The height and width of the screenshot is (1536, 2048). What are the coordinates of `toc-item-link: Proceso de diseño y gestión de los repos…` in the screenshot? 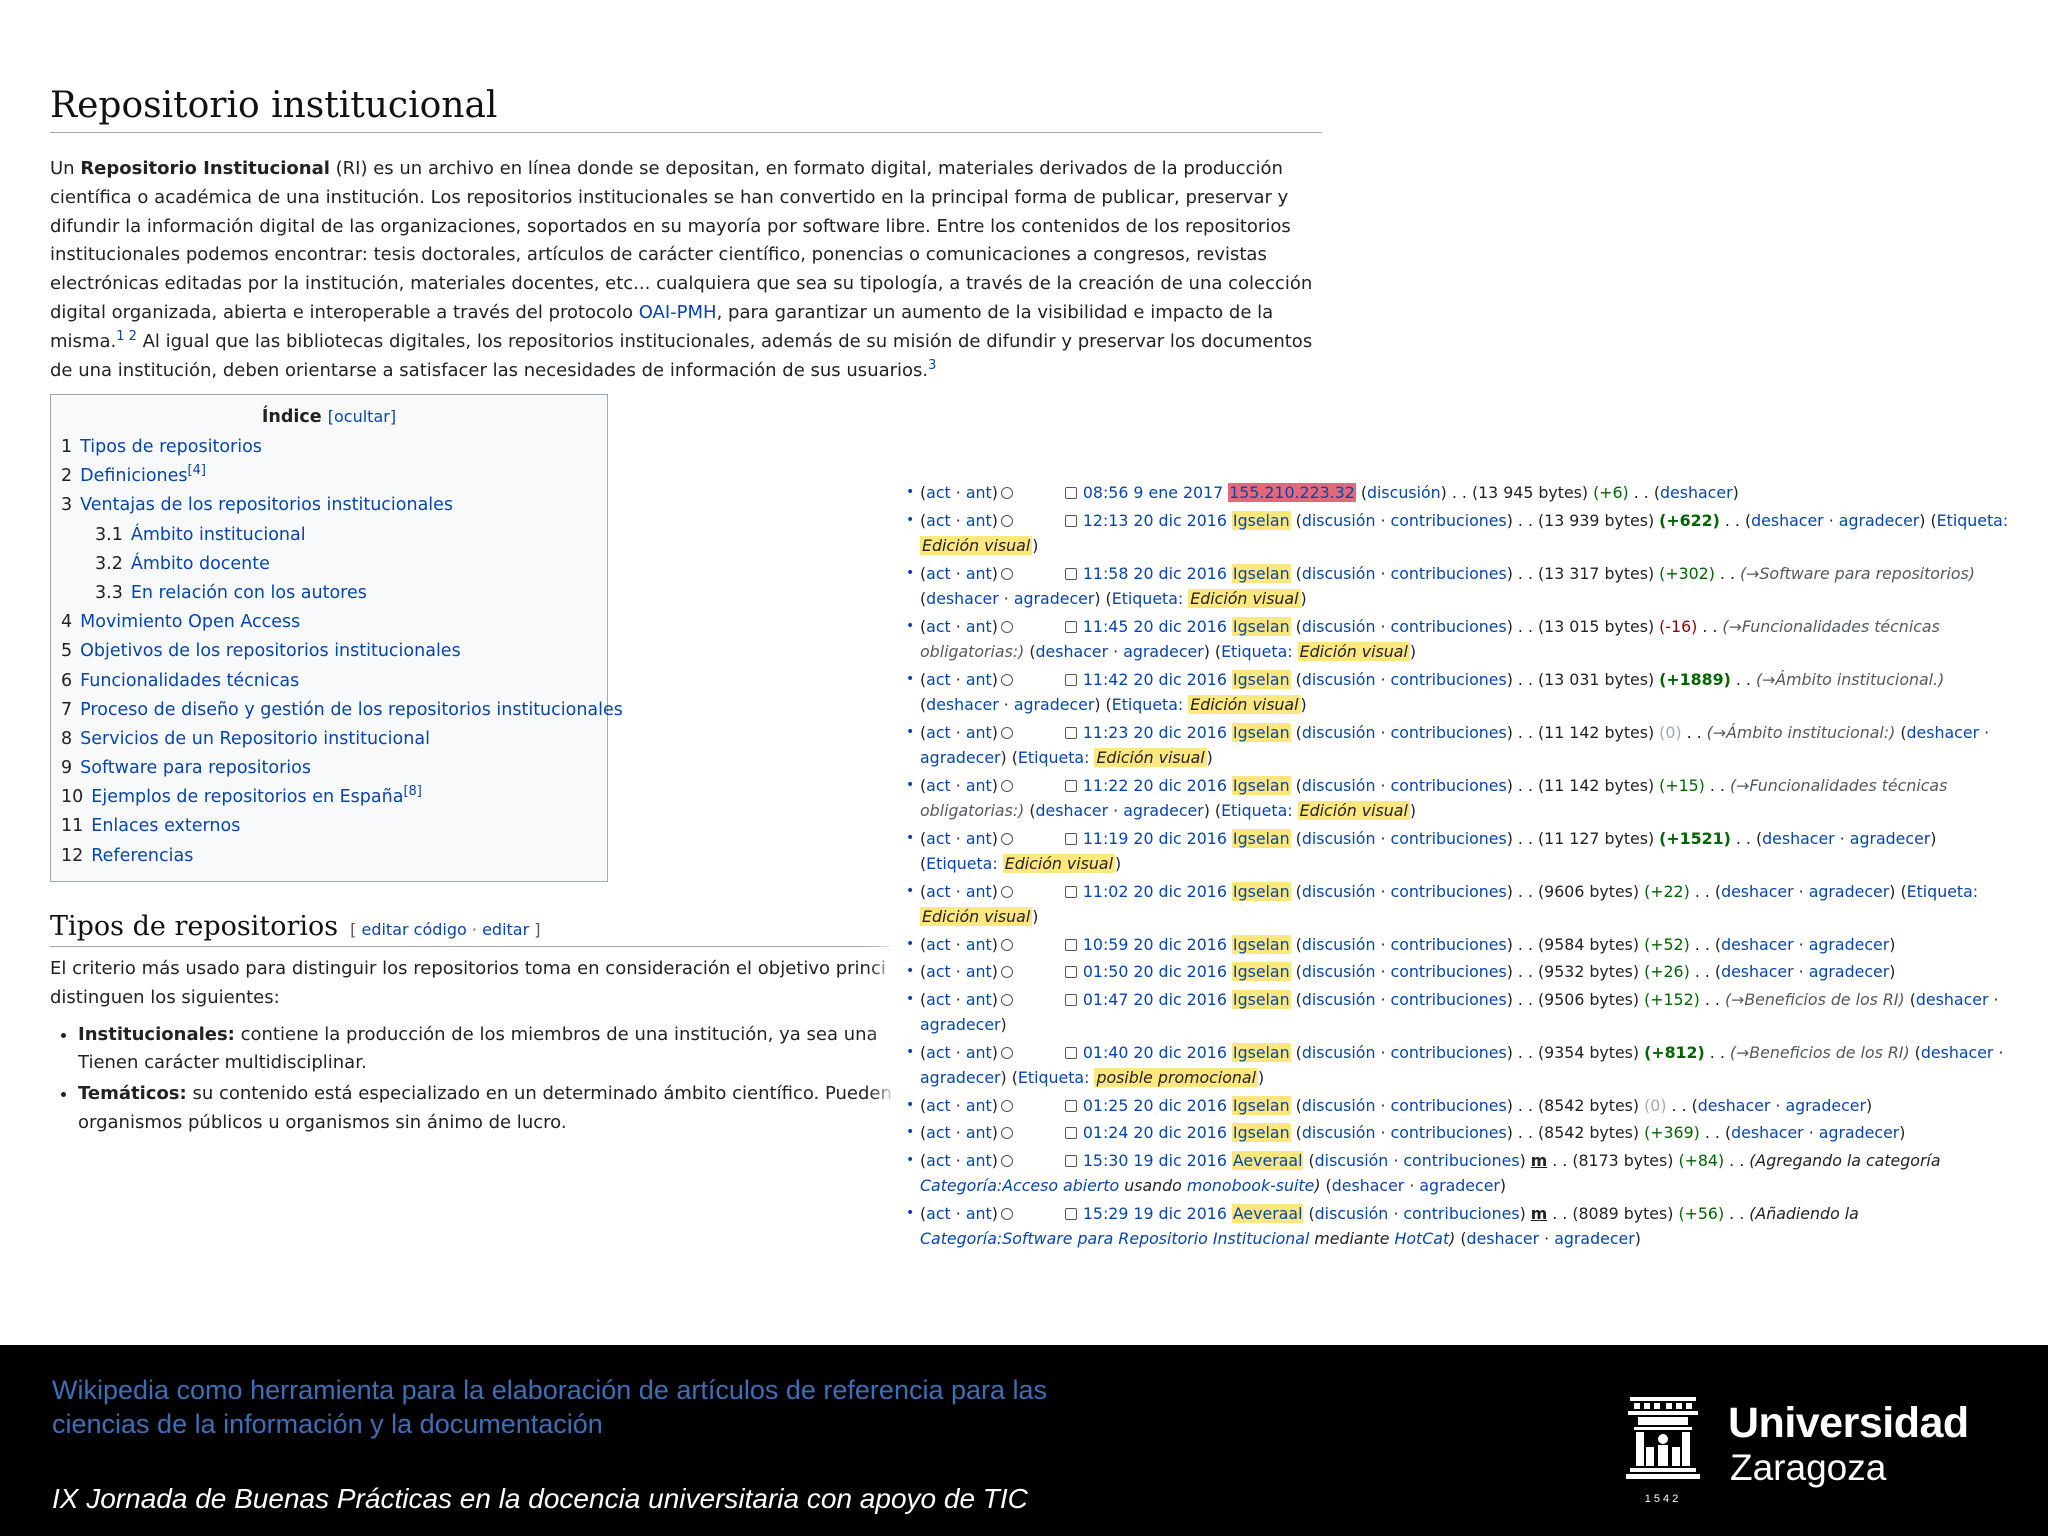 It's located at (351, 710).